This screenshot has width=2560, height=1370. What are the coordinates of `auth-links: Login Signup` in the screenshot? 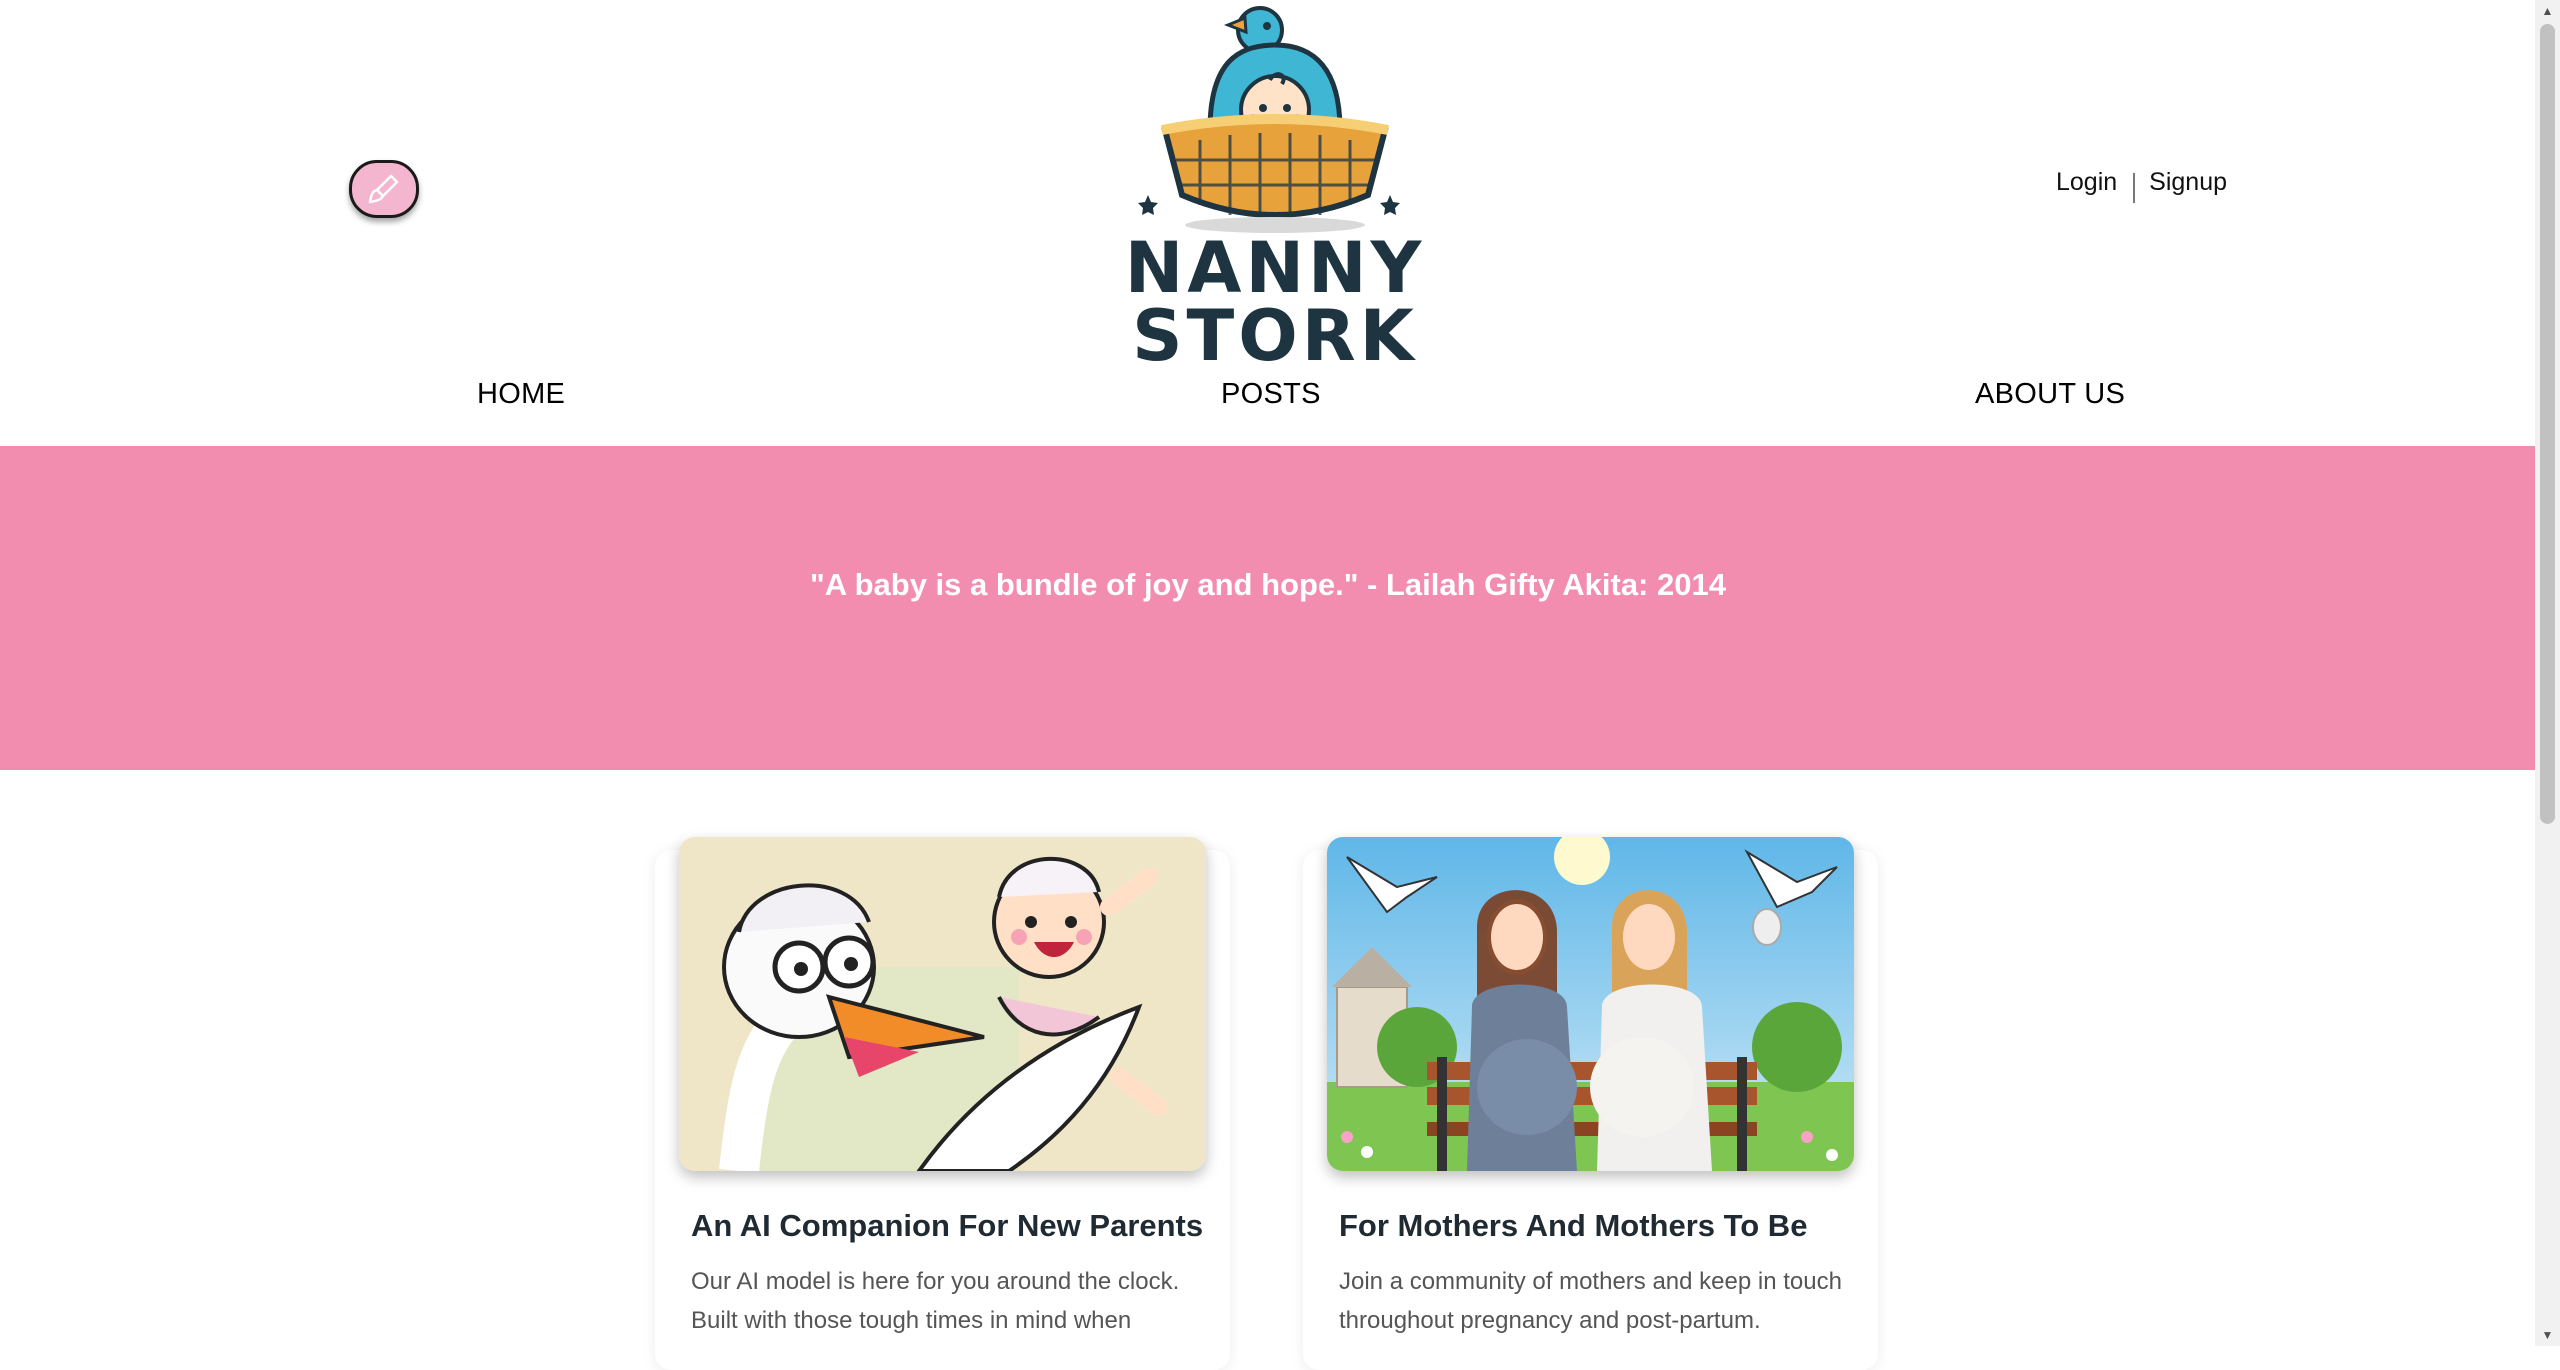 It's located at (2141, 185).